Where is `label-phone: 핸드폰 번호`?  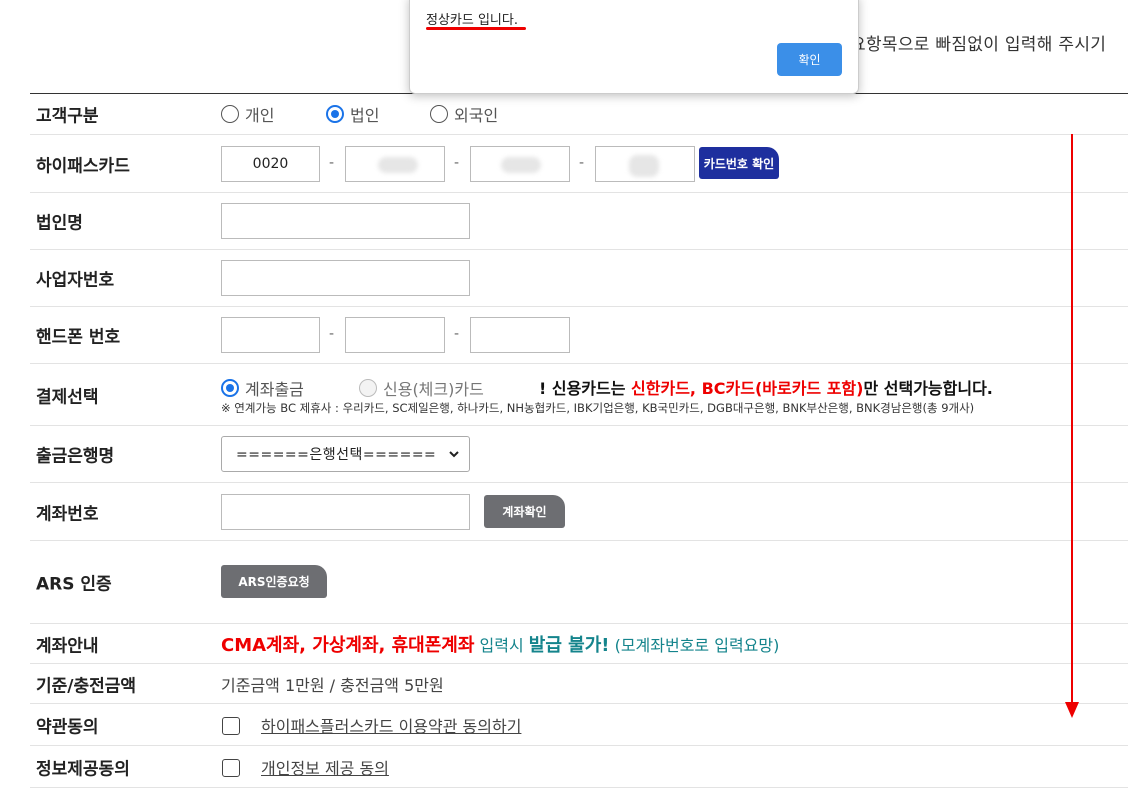
label-phone: 핸드폰 번호 is located at coordinates (78, 337).